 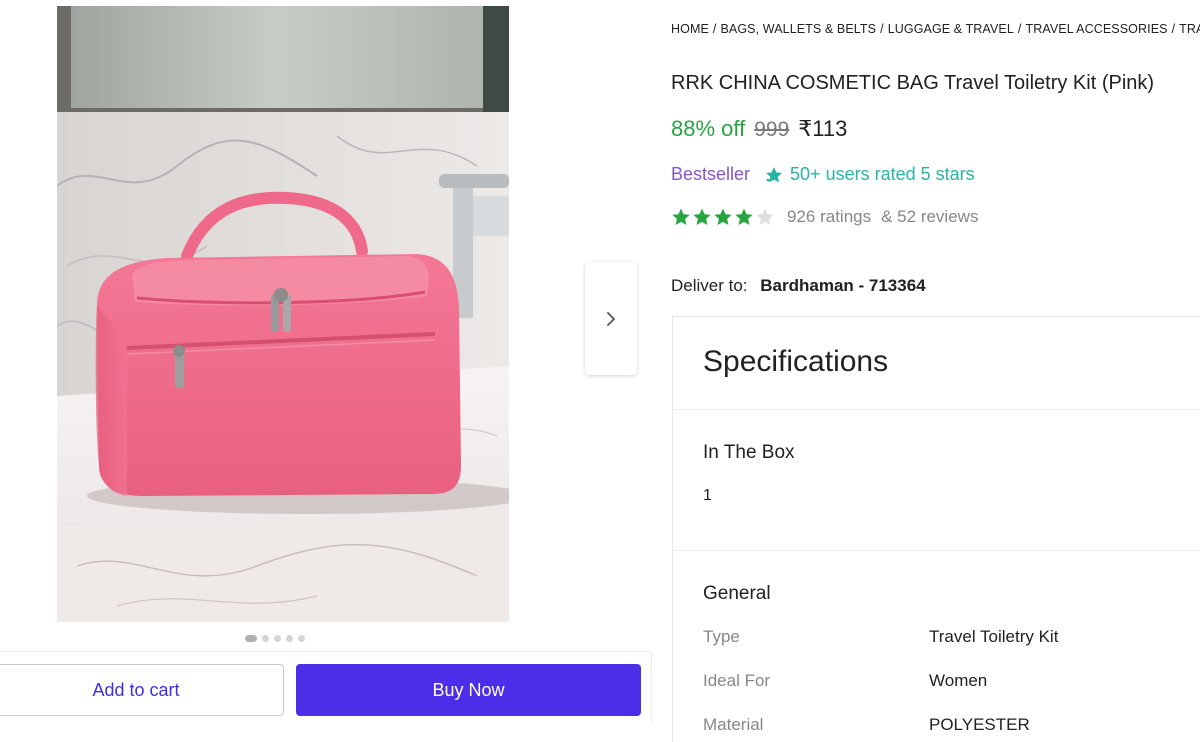 What do you see at coordinates (749, 452) in the screenshot?
I see `in-the-box-heading: In The Box` at bounding box center [749, 452].